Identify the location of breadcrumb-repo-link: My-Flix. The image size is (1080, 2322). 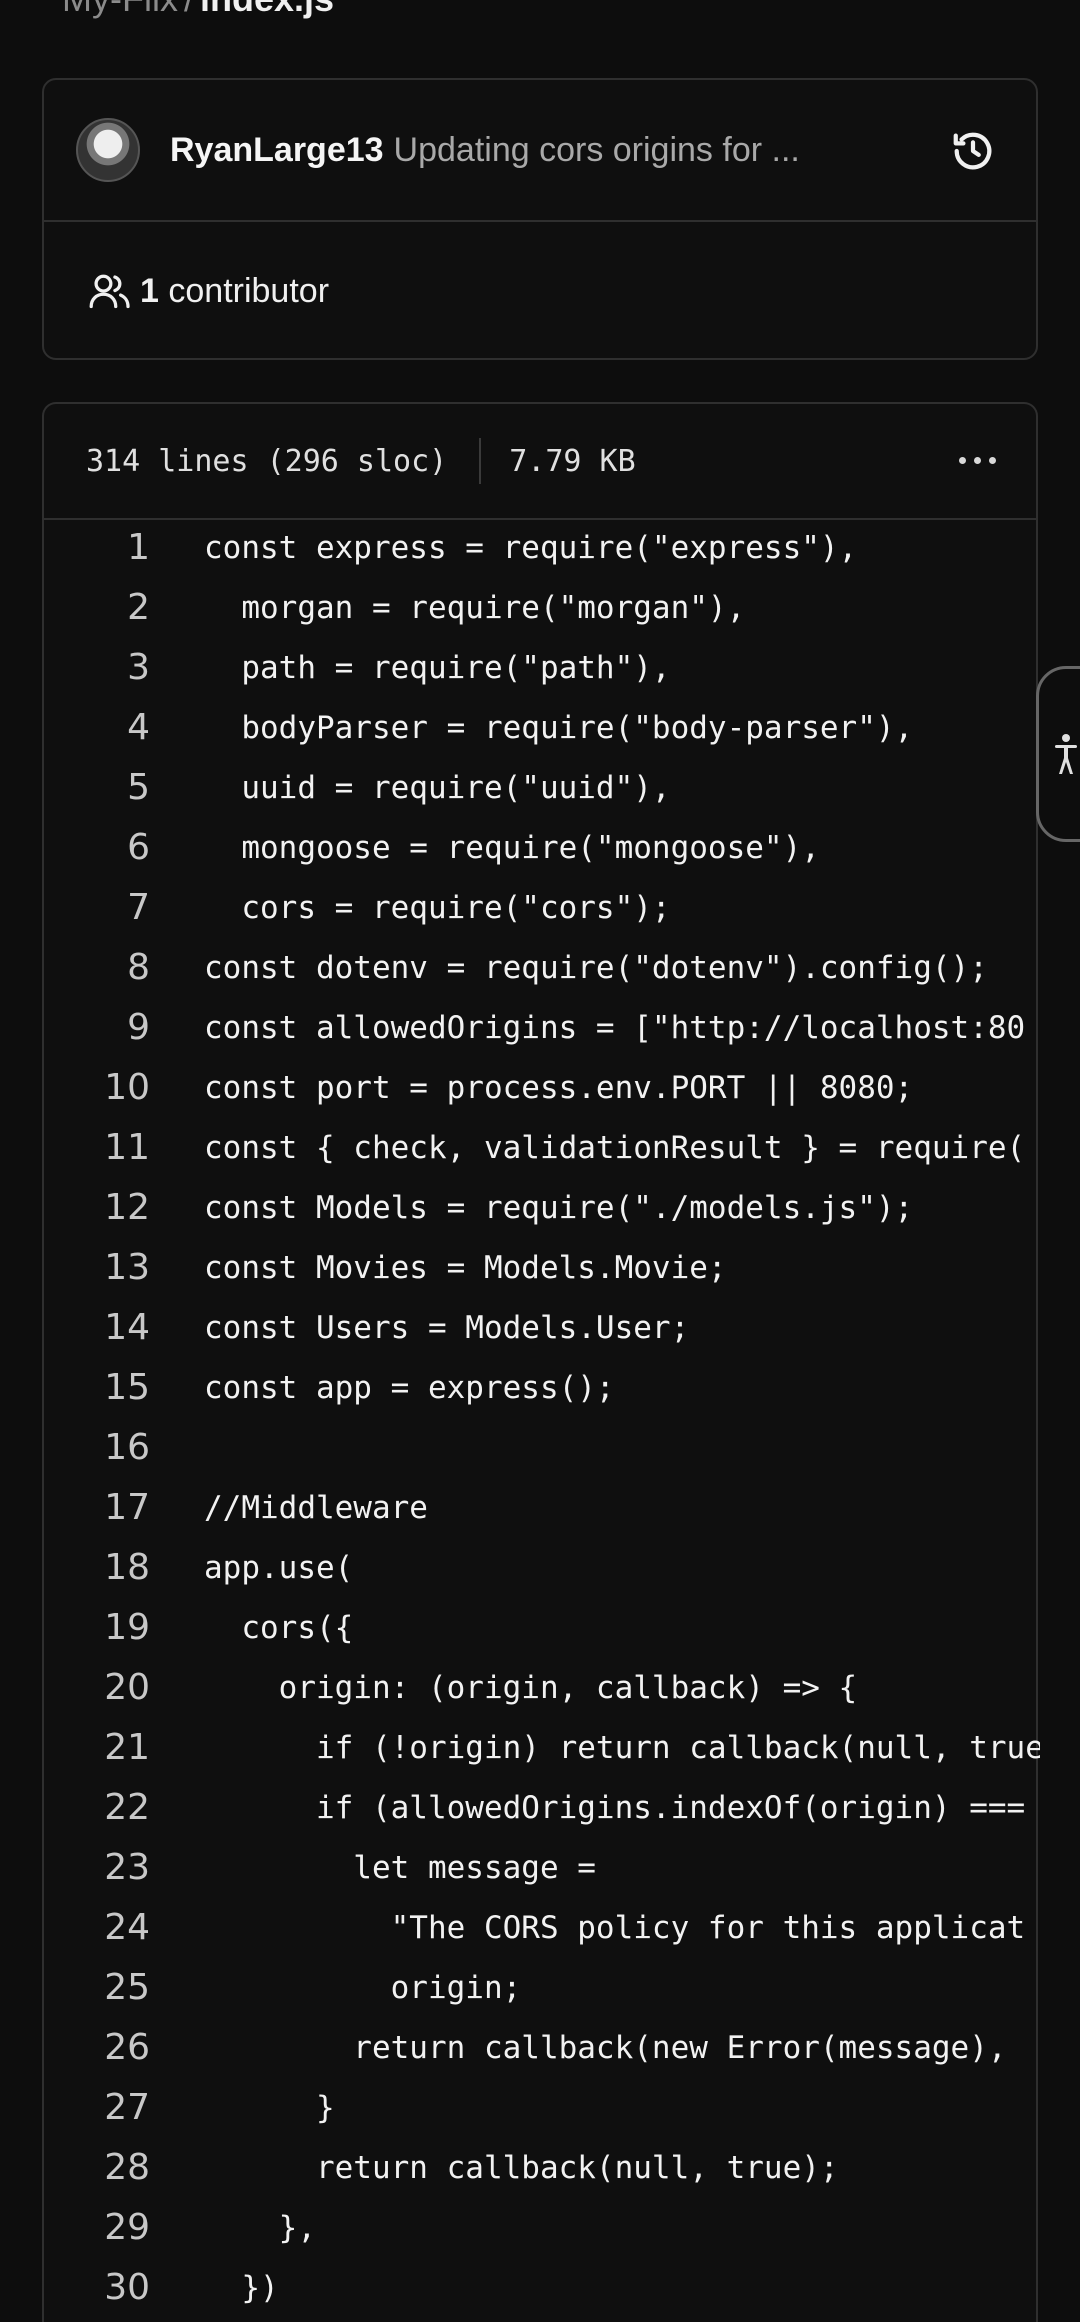
(120, 9).